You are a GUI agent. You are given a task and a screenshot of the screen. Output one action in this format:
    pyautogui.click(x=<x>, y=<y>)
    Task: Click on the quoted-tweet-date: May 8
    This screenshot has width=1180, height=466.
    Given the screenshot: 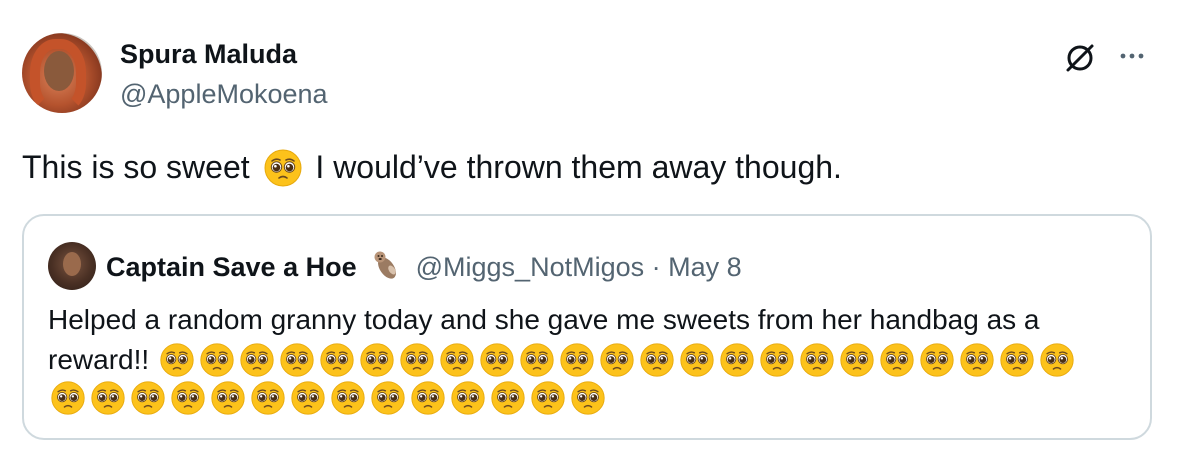 What is the action you would take?
    pyautogui.click(x=705, y=267)
    